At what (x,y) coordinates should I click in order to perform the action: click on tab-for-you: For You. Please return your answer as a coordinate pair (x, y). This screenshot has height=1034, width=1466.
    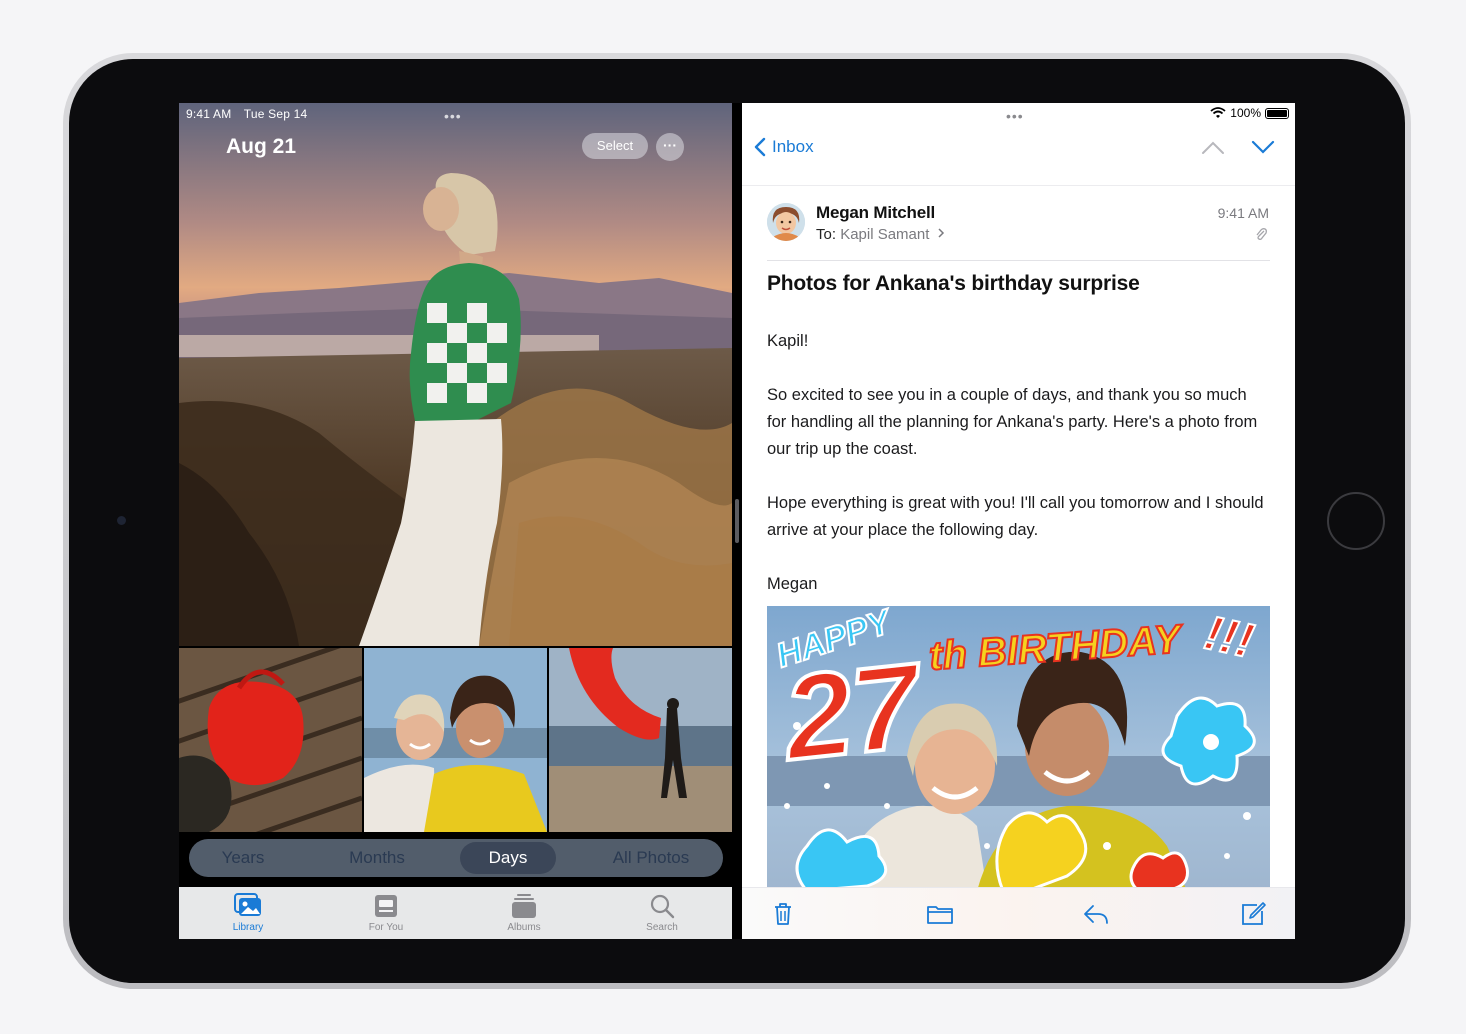
    Looking at the image, I should click on (386, 912).